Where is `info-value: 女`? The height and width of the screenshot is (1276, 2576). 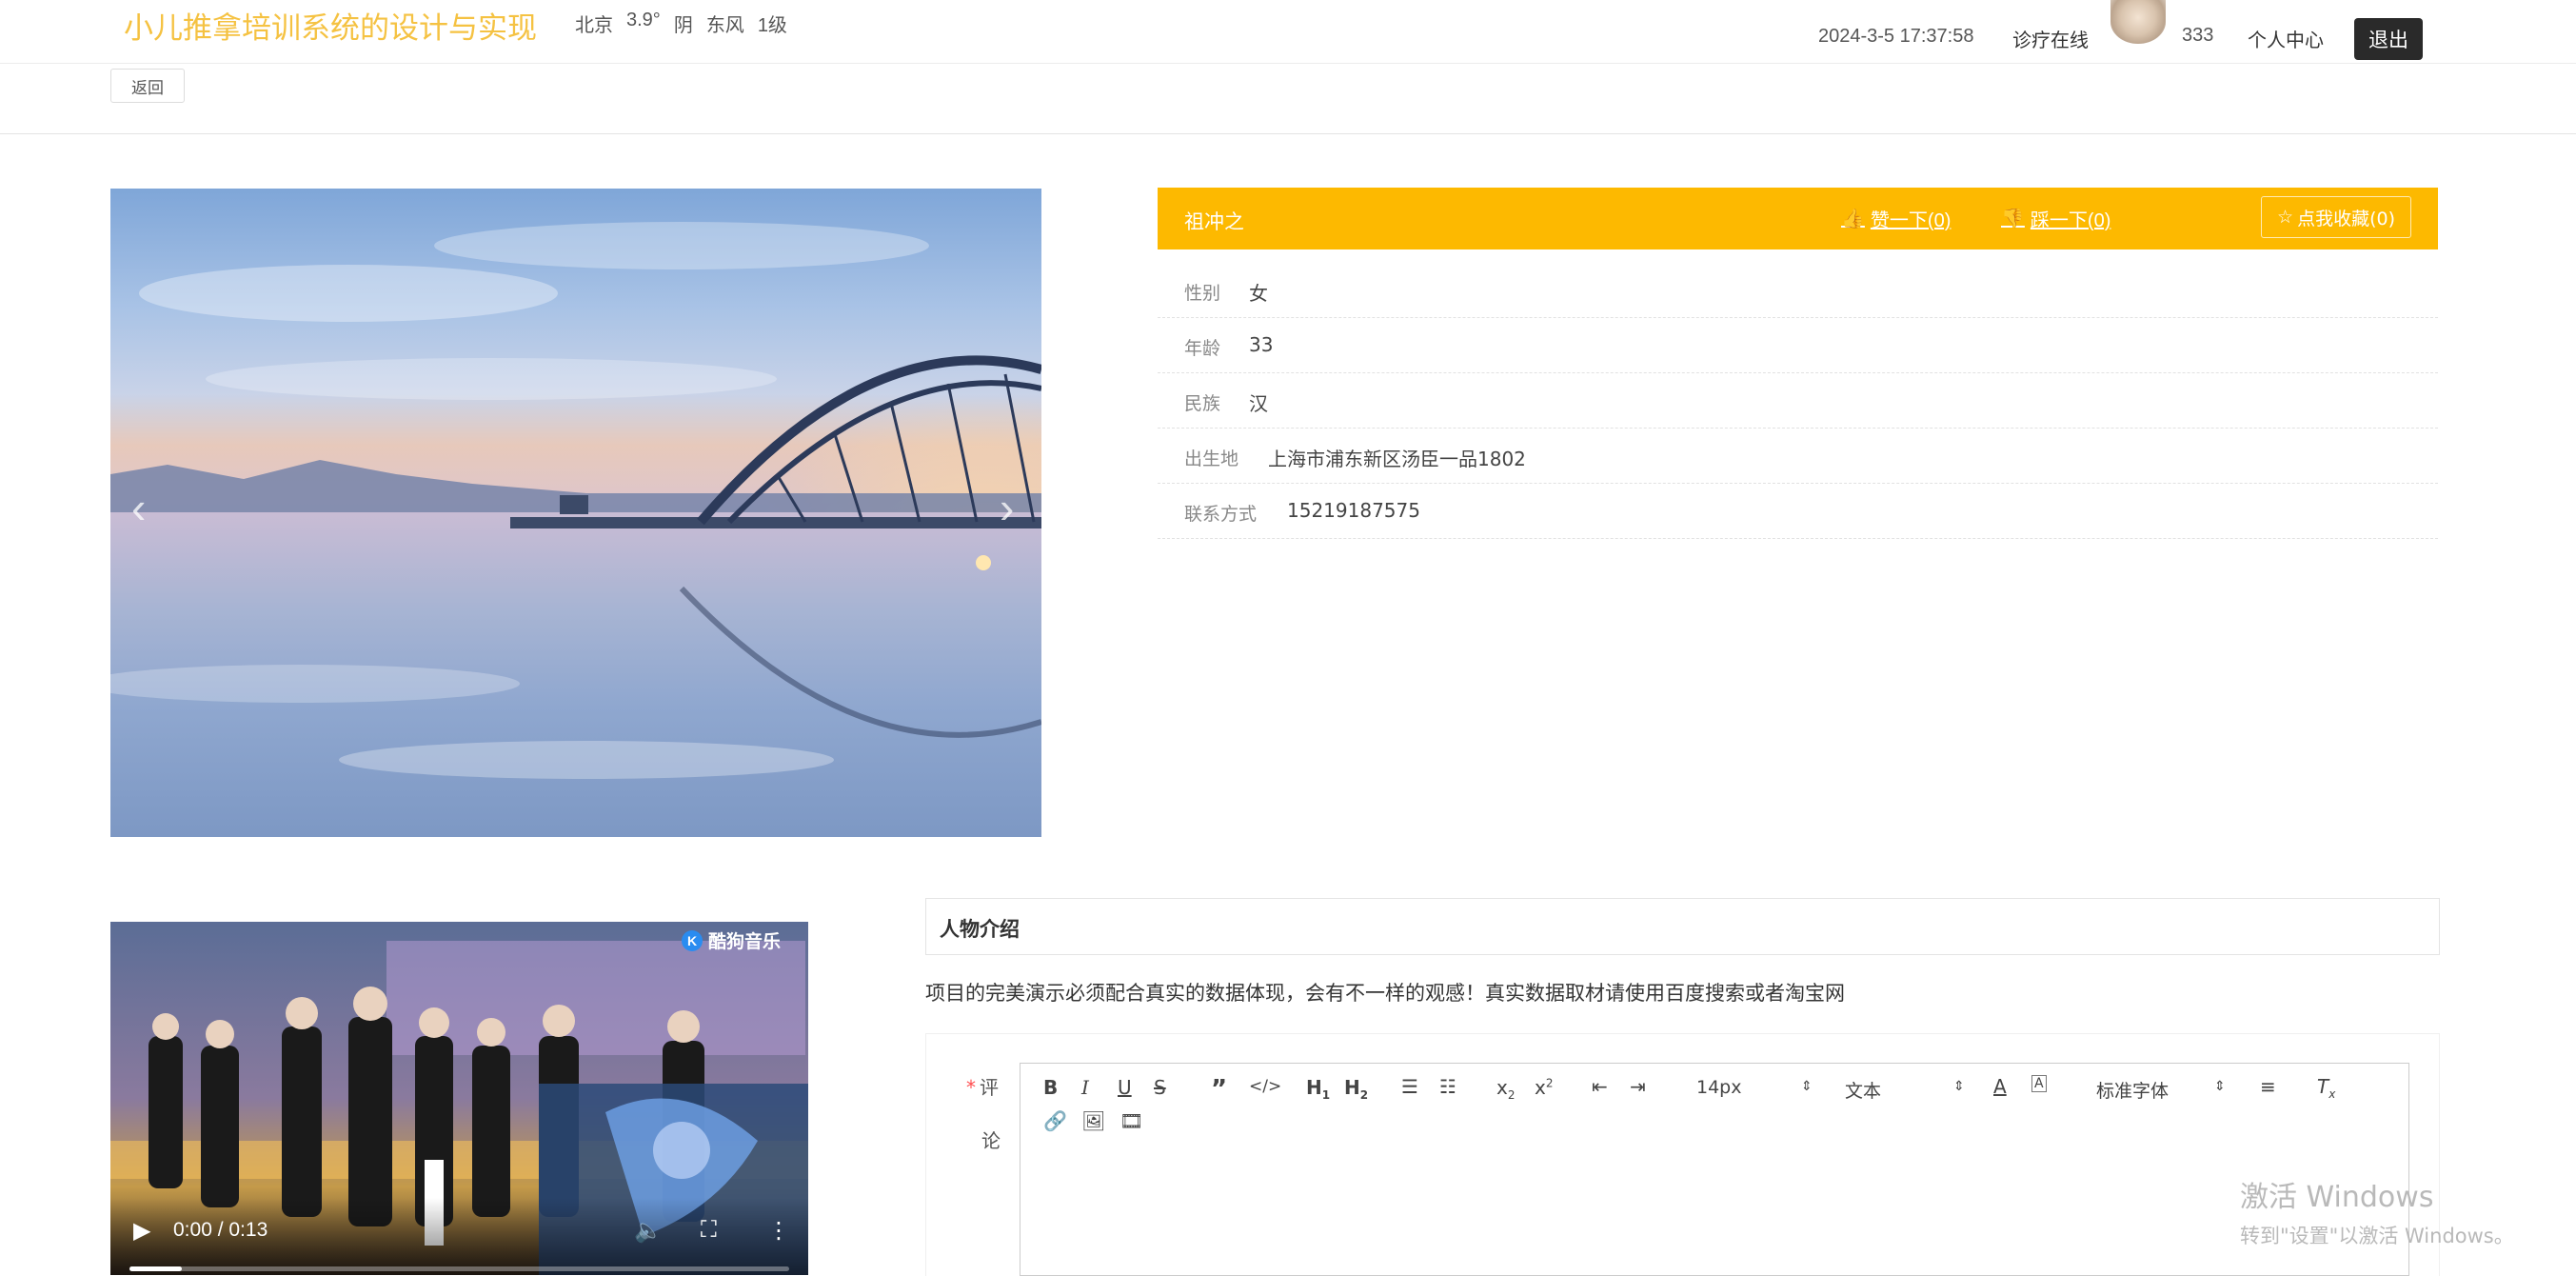 info-value: 女 is located at coordinates (1258, 293).